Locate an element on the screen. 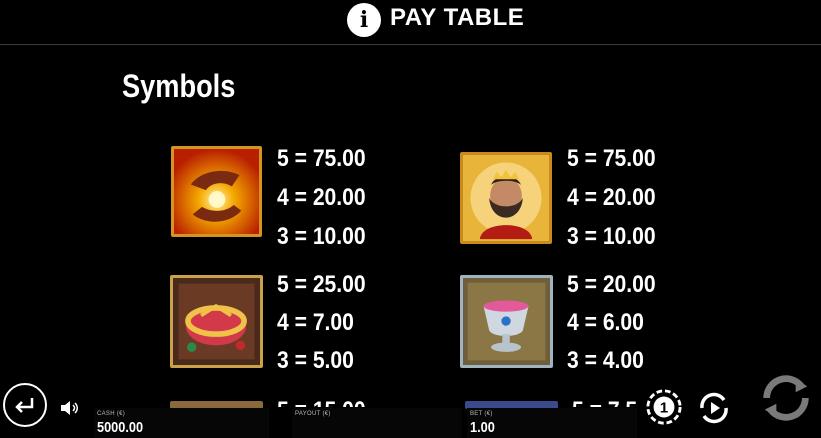 The height and width of the screenshot is (438, 821). cash-label: CASH (€) is located at coordinates (111, 414).